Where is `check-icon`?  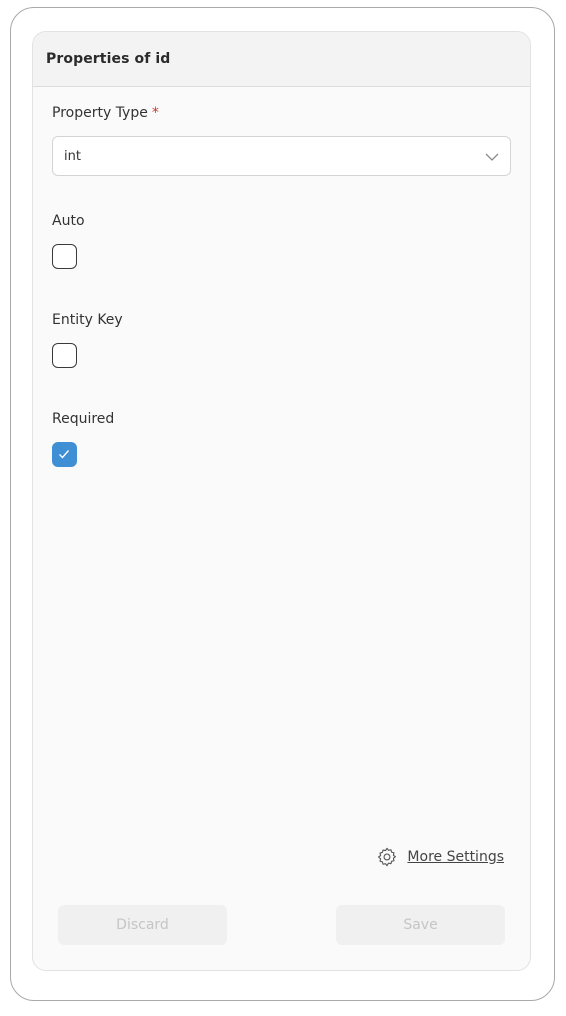 check-icon is located at coordinates (64, 454).